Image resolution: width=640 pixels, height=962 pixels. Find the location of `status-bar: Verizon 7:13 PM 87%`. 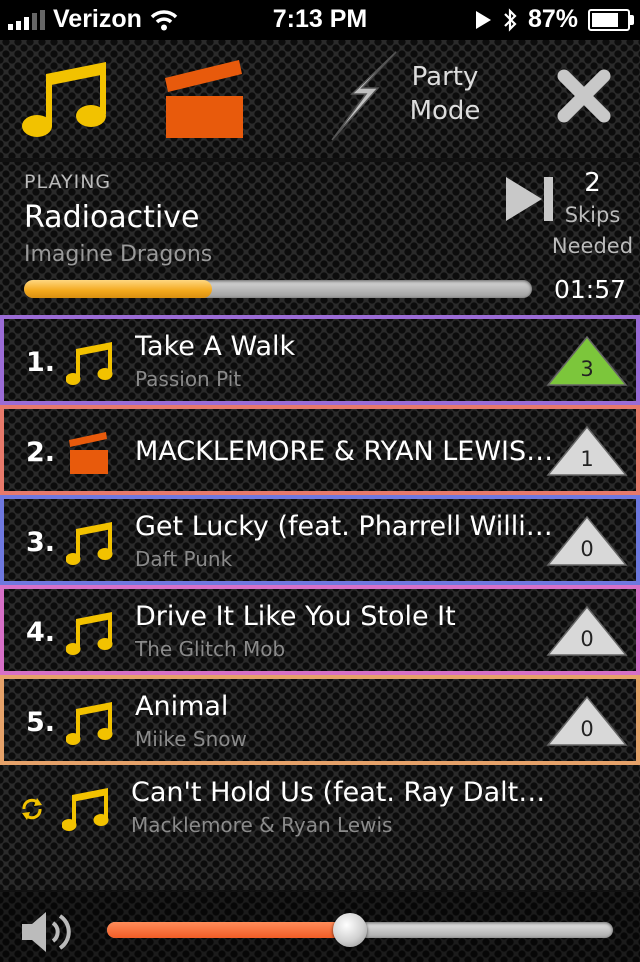

status-bar: Verizon 7:13 PM 87% is located at coordinates (320, 20).